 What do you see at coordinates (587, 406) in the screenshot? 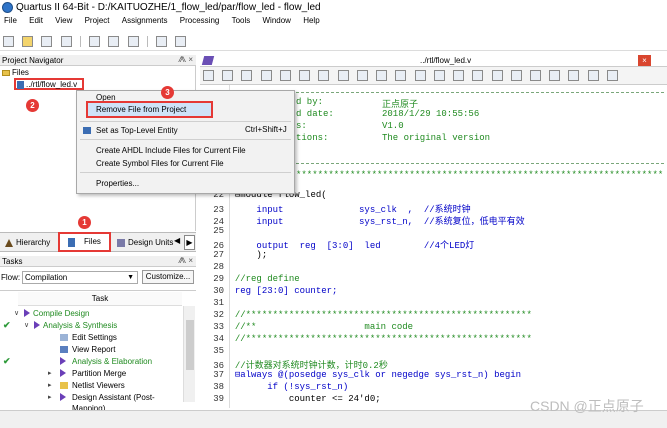
I see `csdn-watermark: CSDN @正点原子` at bounding box center [587, 406].